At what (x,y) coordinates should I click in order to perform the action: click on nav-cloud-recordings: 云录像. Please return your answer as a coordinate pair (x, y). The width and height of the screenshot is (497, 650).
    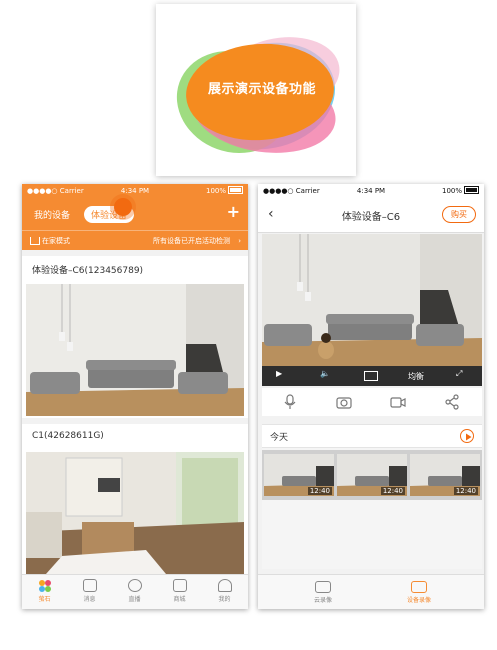
    Looking at the image, I should click on (323, 592).